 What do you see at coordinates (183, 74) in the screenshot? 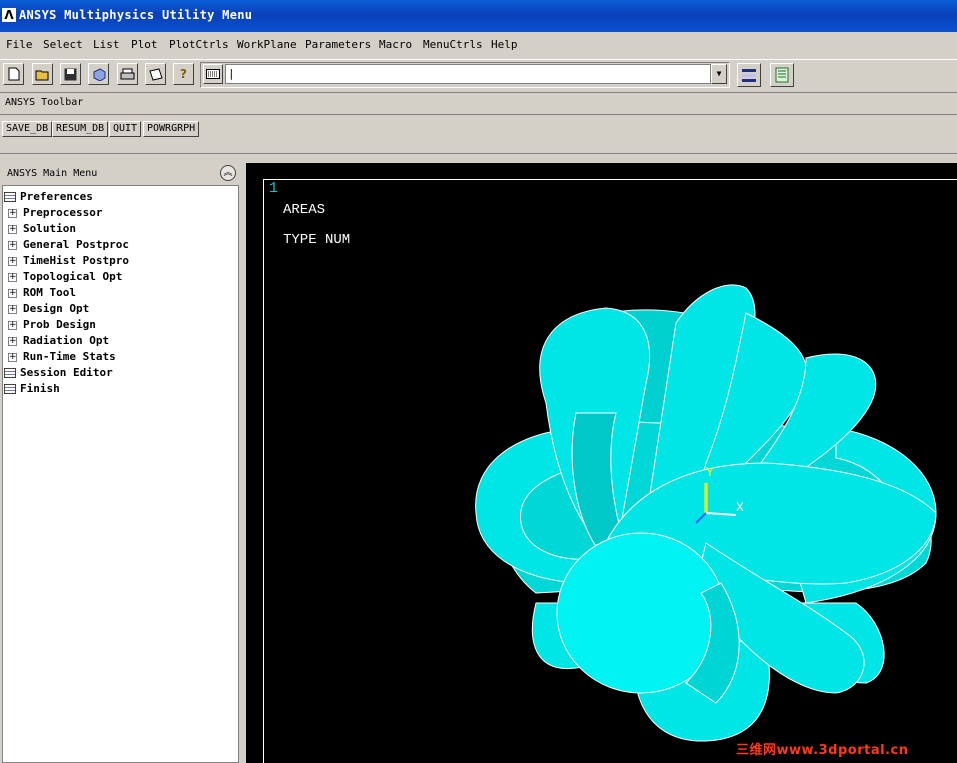
I see `help-icon: ?` at bounding box center [183, 74].